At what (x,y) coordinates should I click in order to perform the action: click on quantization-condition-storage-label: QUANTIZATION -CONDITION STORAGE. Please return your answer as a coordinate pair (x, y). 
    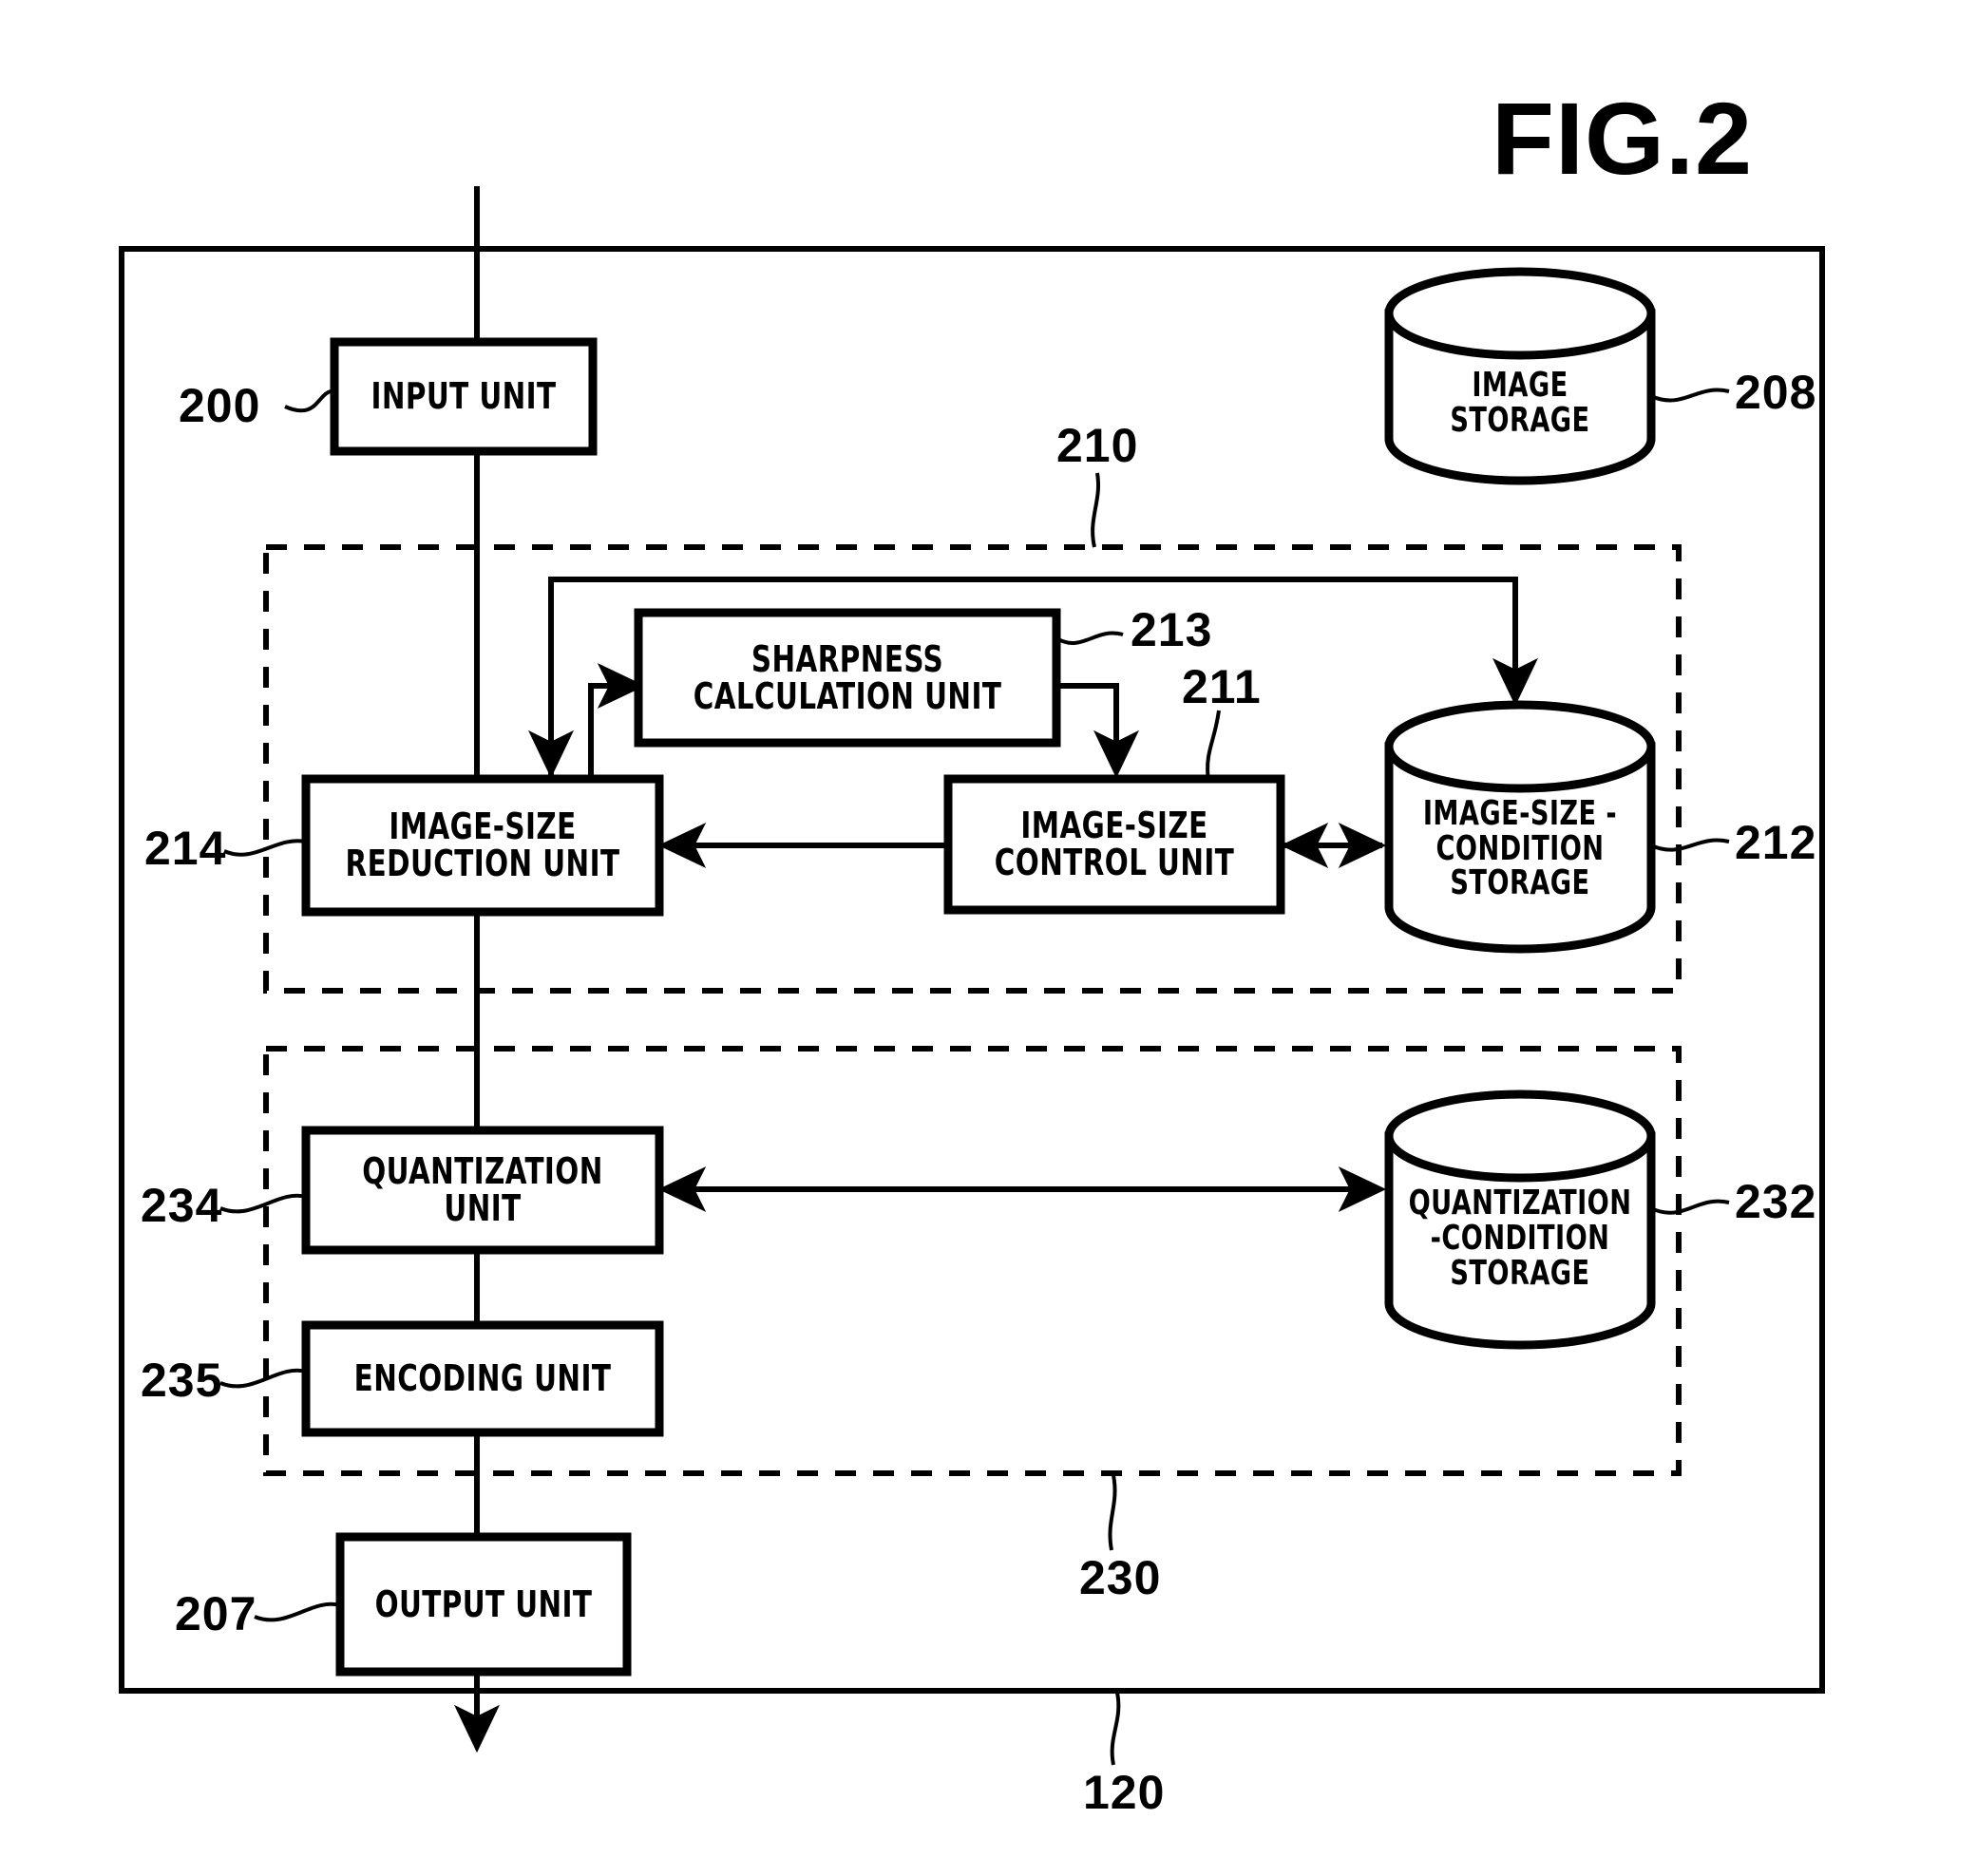
    Looking at the image, I should click on (1520, 1239).